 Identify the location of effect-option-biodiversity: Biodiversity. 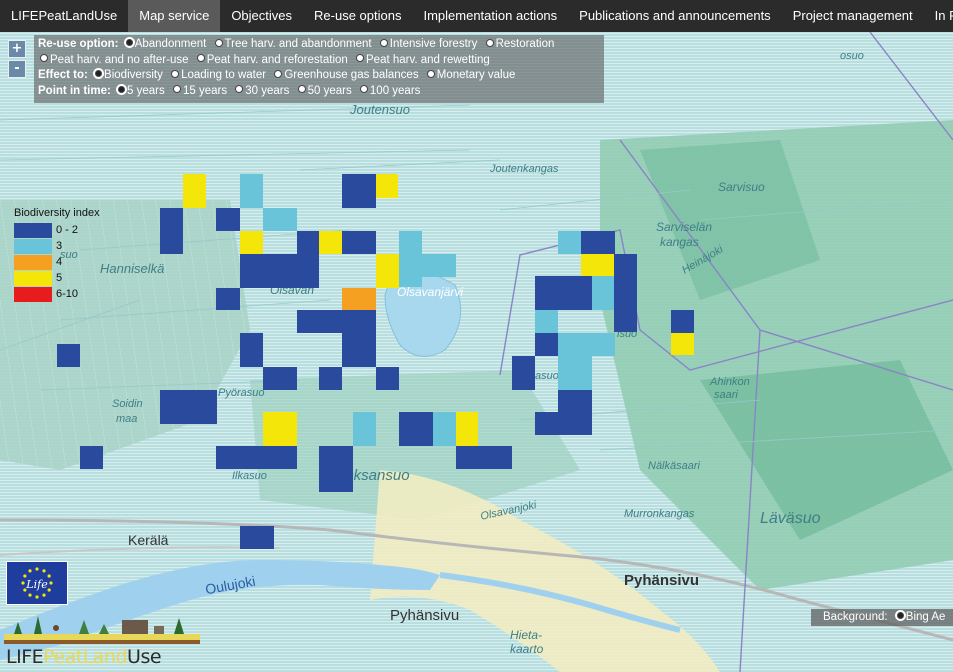
(129, 75).